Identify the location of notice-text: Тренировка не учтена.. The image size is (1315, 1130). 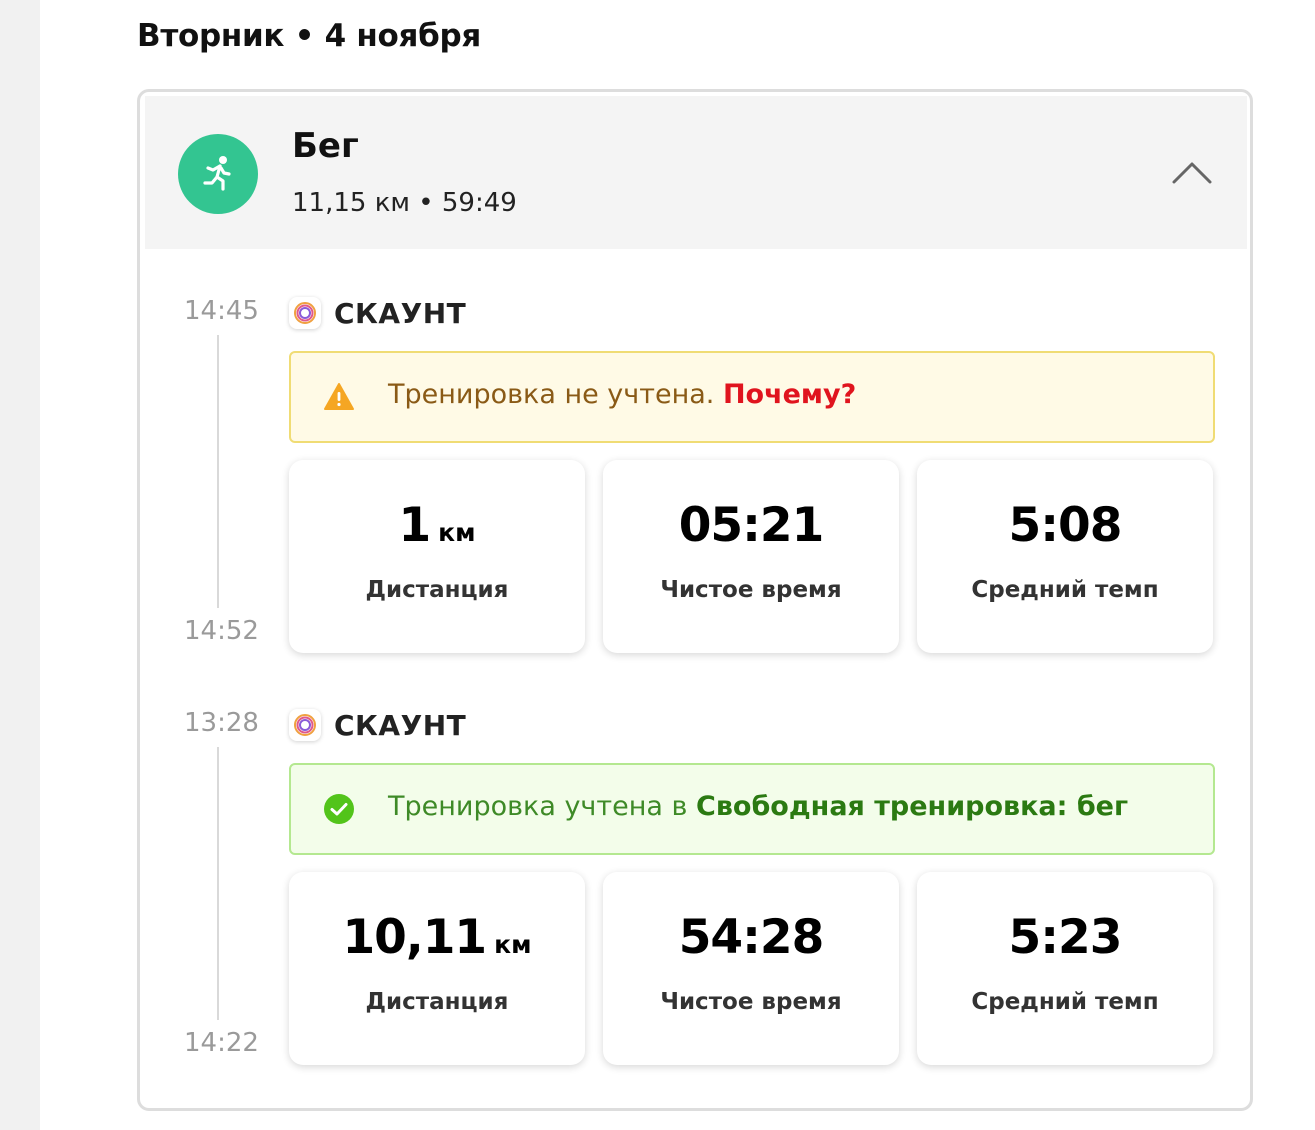
(555, 394).